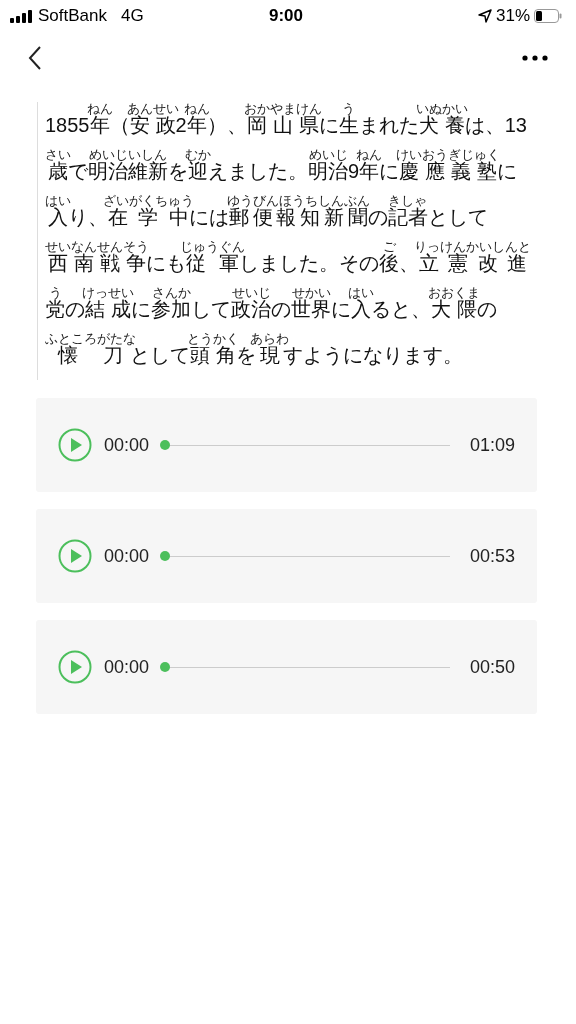 This screenshot has height=1024, width=576. What do you see at coordinates (535, 58) in the screenshot?
I see `more-icon` at bounding box center [535, 58].